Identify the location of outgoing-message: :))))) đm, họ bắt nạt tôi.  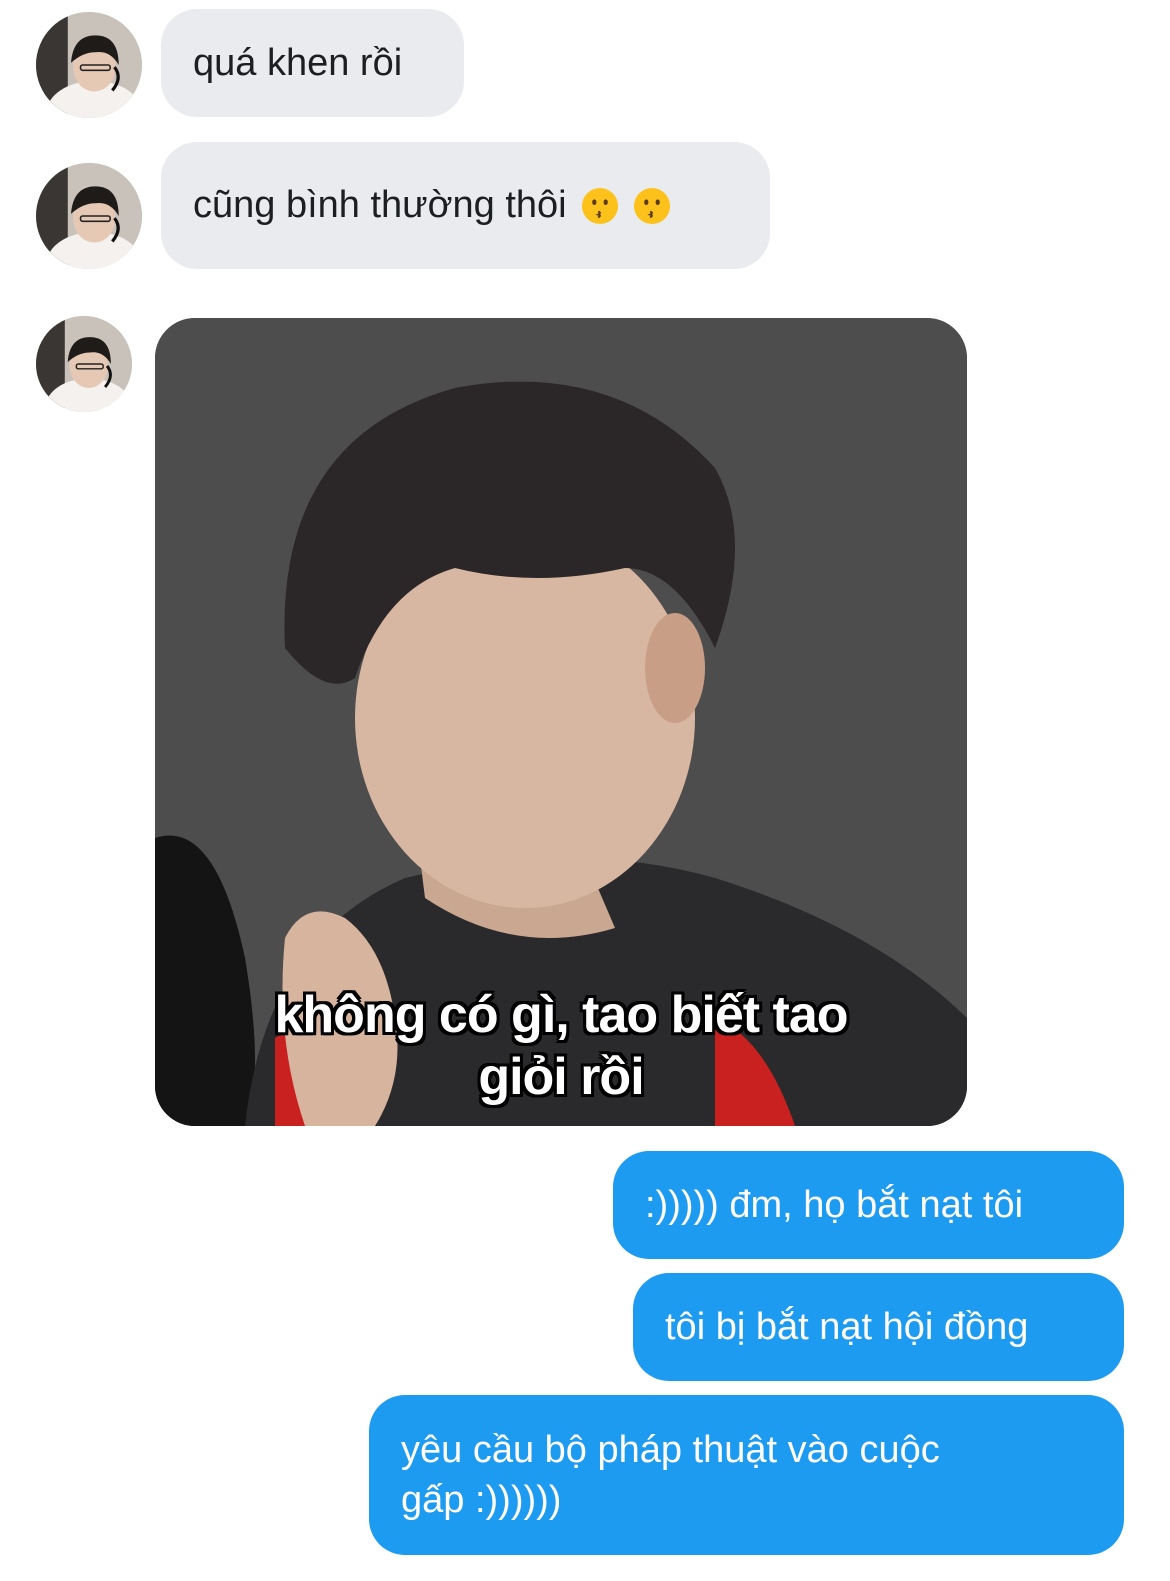
(868, 1205).